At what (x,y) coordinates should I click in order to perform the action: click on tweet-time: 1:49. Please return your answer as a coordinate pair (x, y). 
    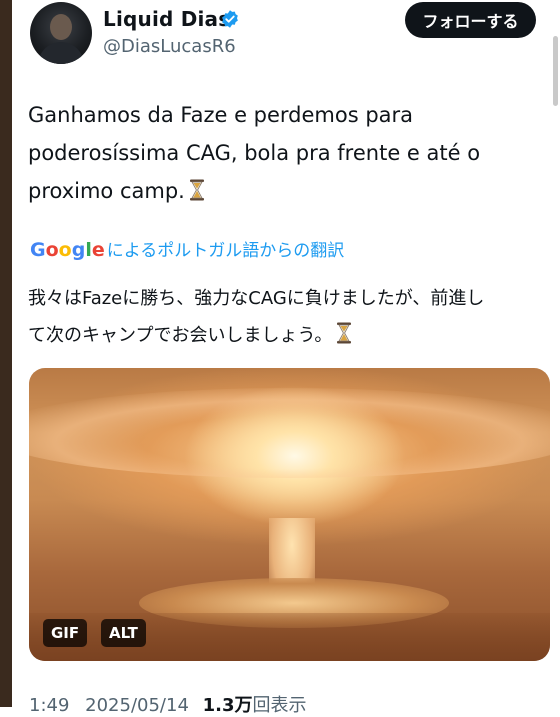
    Looking at the image, I should click on (49, 705).